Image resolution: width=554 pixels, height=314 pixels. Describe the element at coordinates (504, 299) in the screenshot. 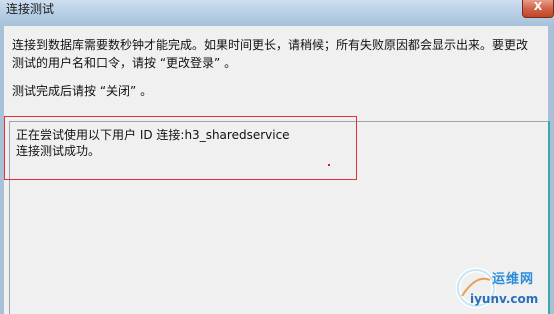

I see `watermark-text-domain: iyunv.com` at that location.